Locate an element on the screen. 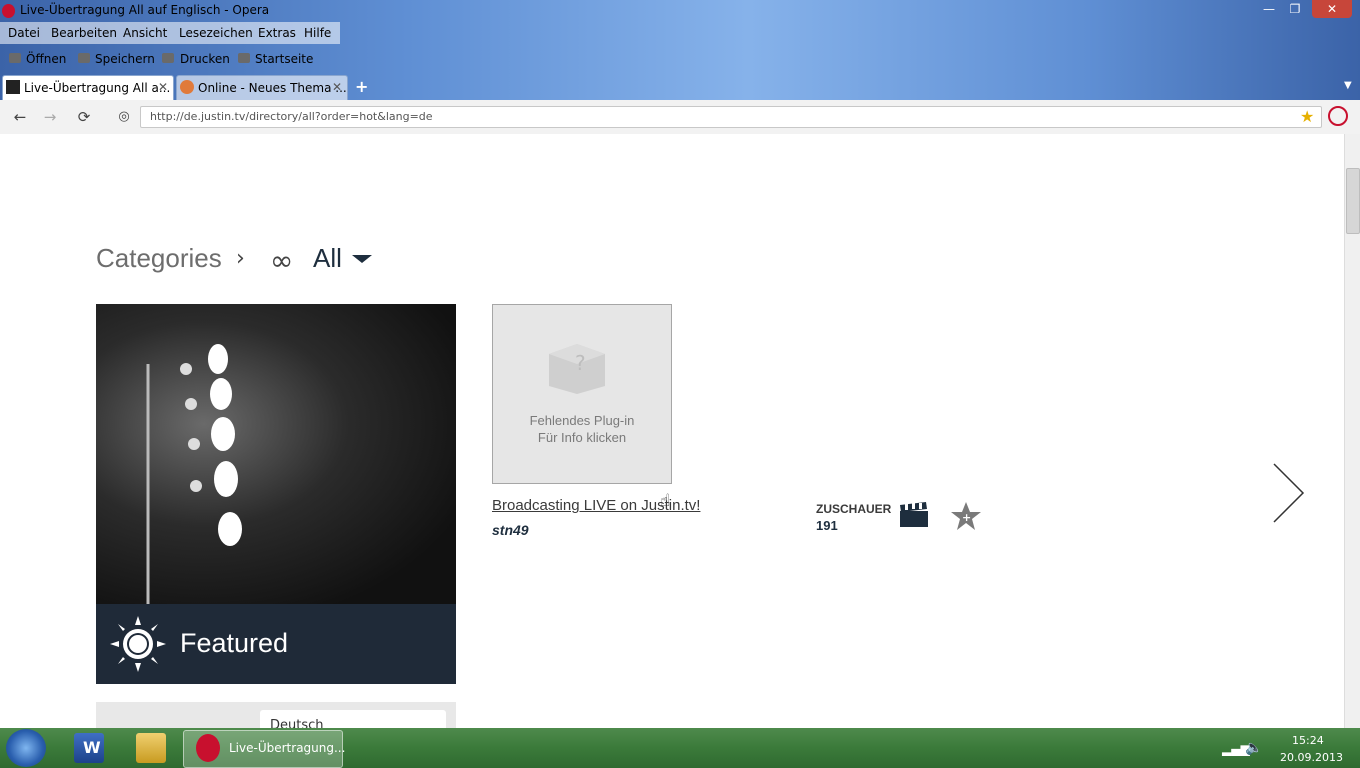 This screenshot has height=768, width=1360. favorite-star-icon: + is located at coordinates (966, 516).